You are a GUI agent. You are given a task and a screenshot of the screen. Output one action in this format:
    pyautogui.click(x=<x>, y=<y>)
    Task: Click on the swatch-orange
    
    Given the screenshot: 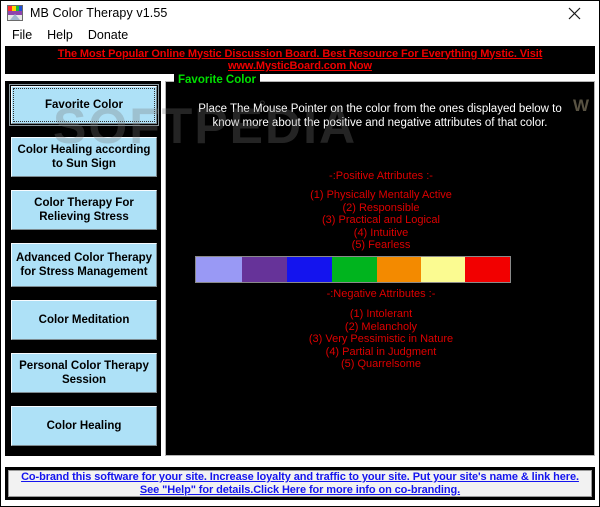 What is the action you would take?
    pyautogui.click(x=399, y=269)
    